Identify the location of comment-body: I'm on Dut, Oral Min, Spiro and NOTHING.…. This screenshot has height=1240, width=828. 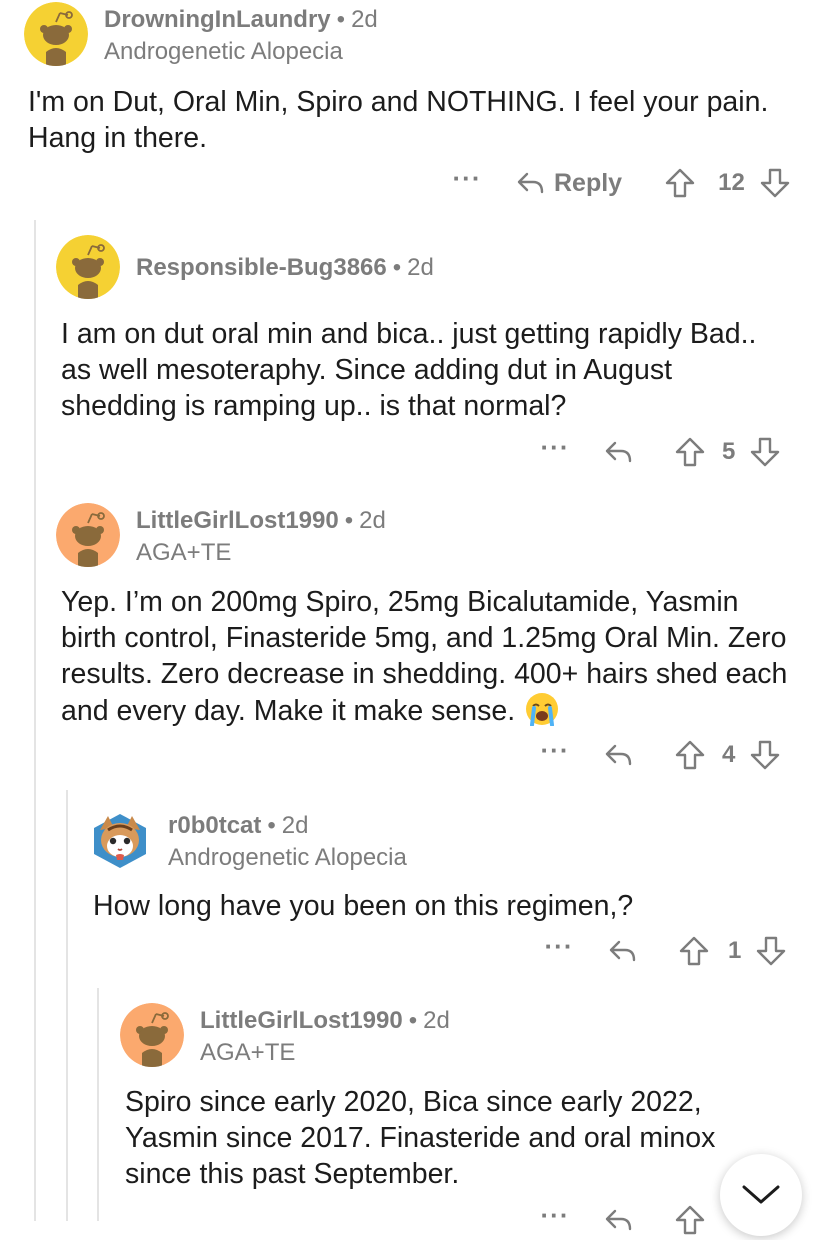
(398, 120).